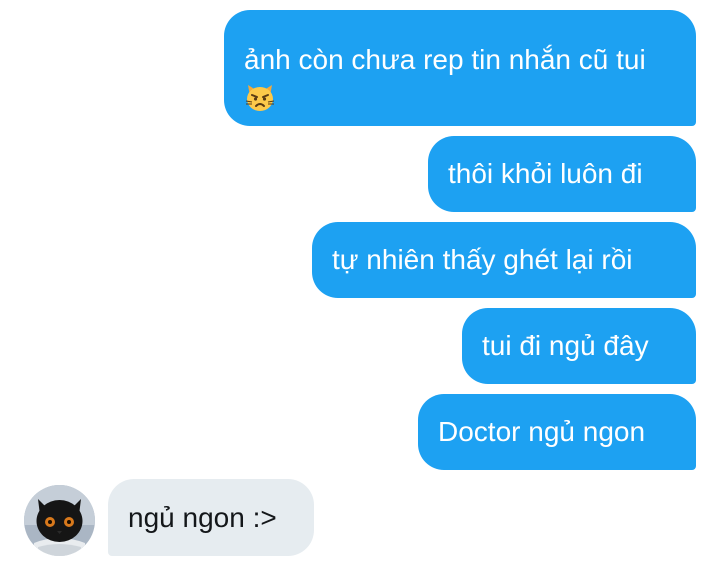 The width and height of the screenshot is (720, 574). I want to click on incoming-message: ngủ ngon :>, so click(211, 517).